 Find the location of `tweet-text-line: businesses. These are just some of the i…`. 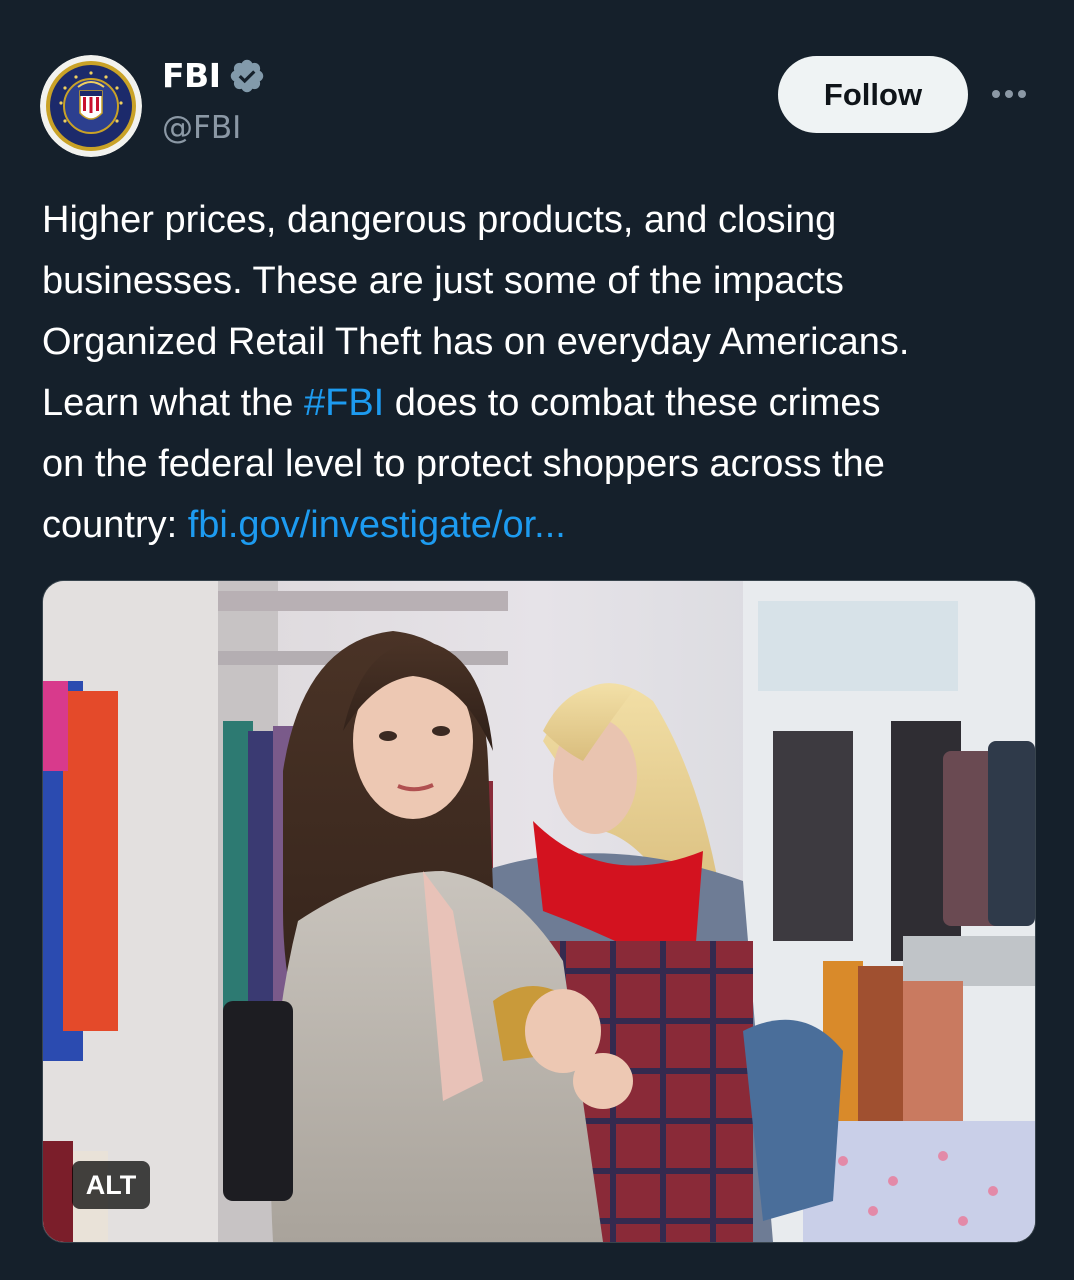

tweet-text-line: businesses. These are just some of the i… is located at coordinates (542, 281).